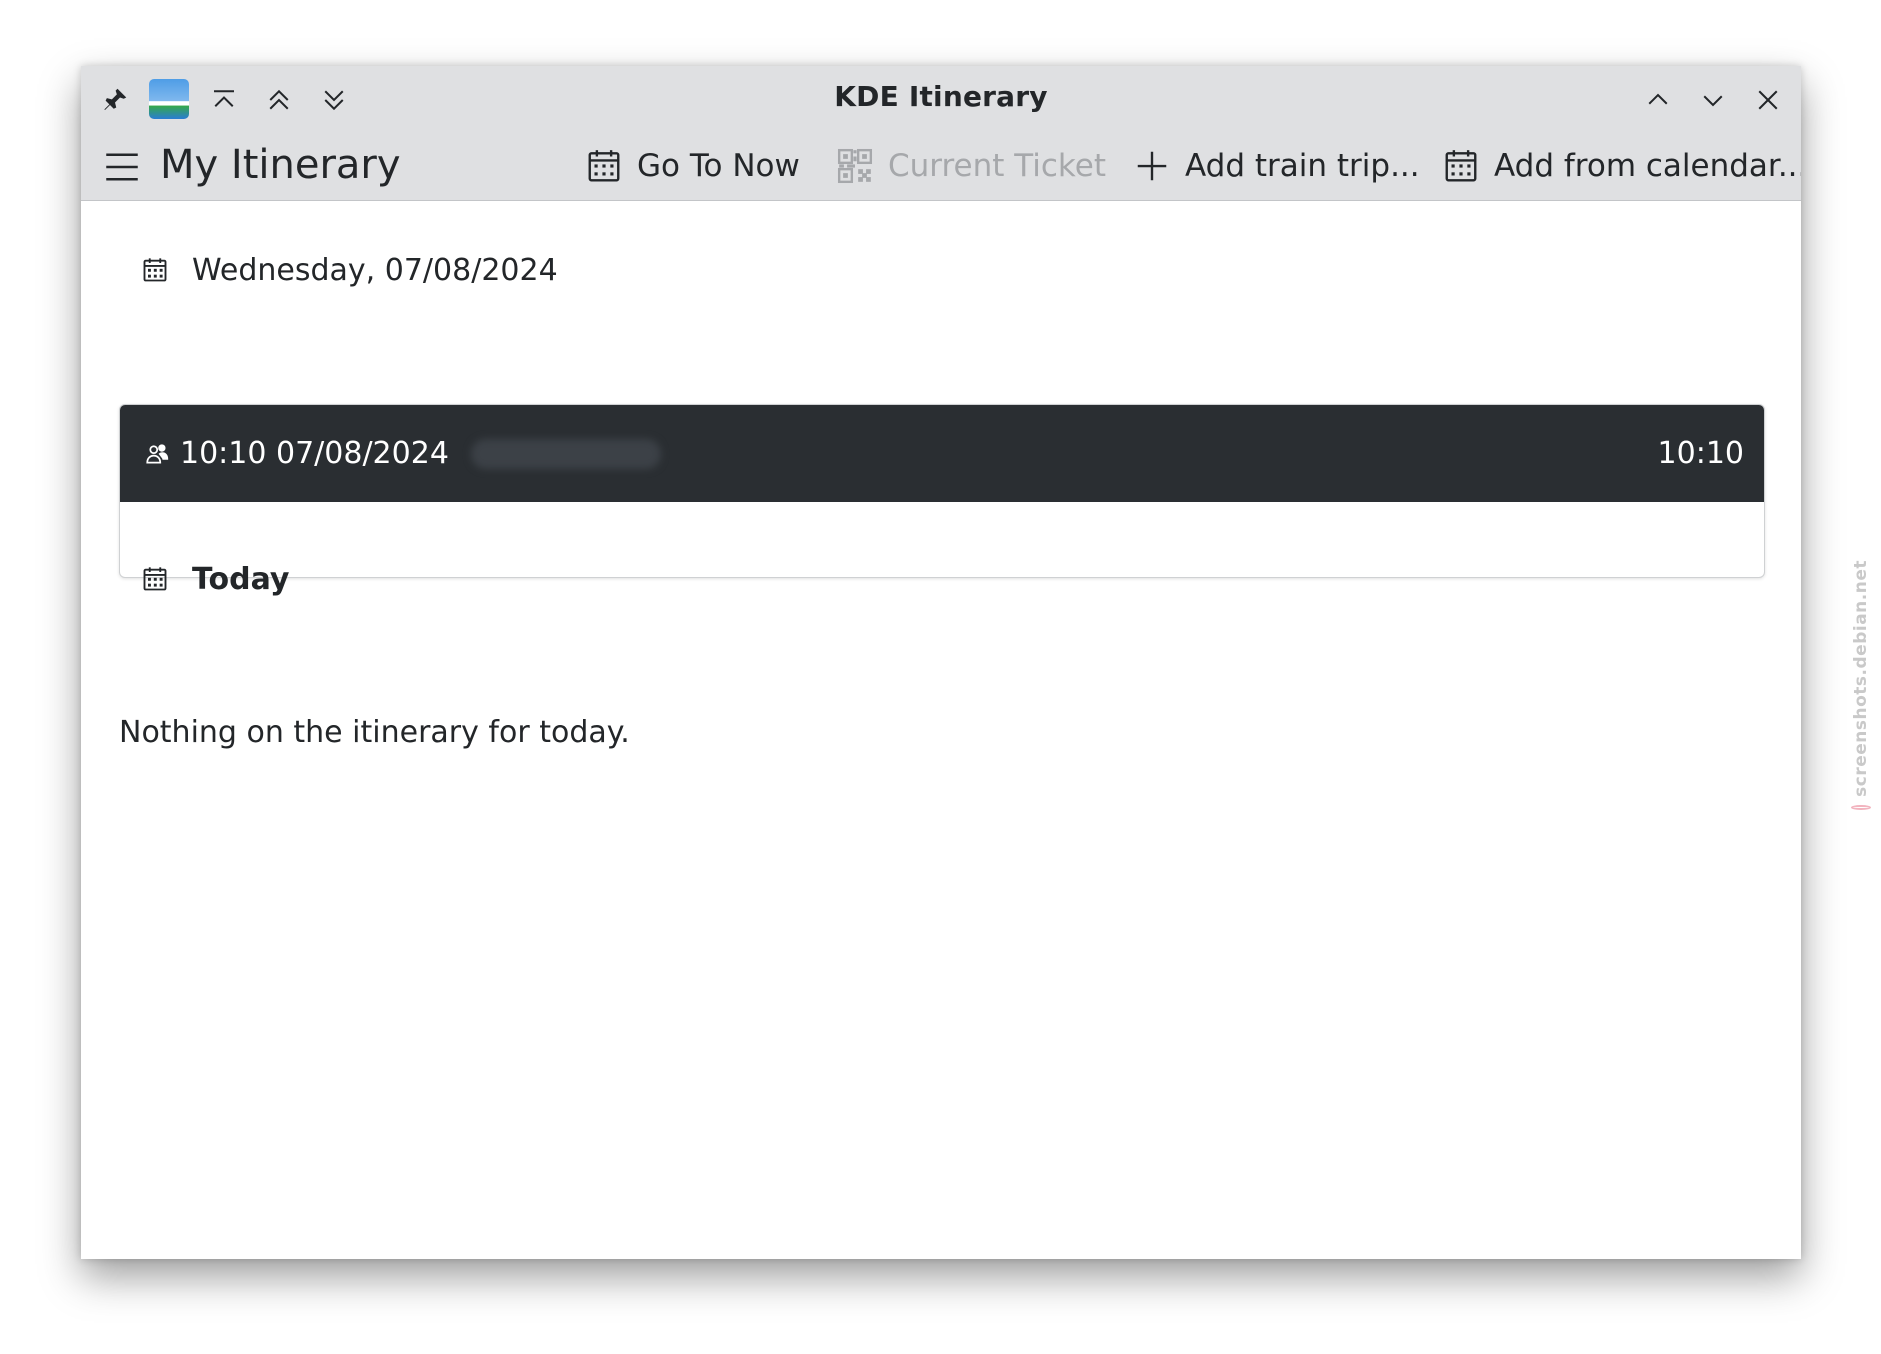 The height and width of the screenshot is (1354, 1881). I want to click on go-to-now-button: Go To Now, so click(692, 166).